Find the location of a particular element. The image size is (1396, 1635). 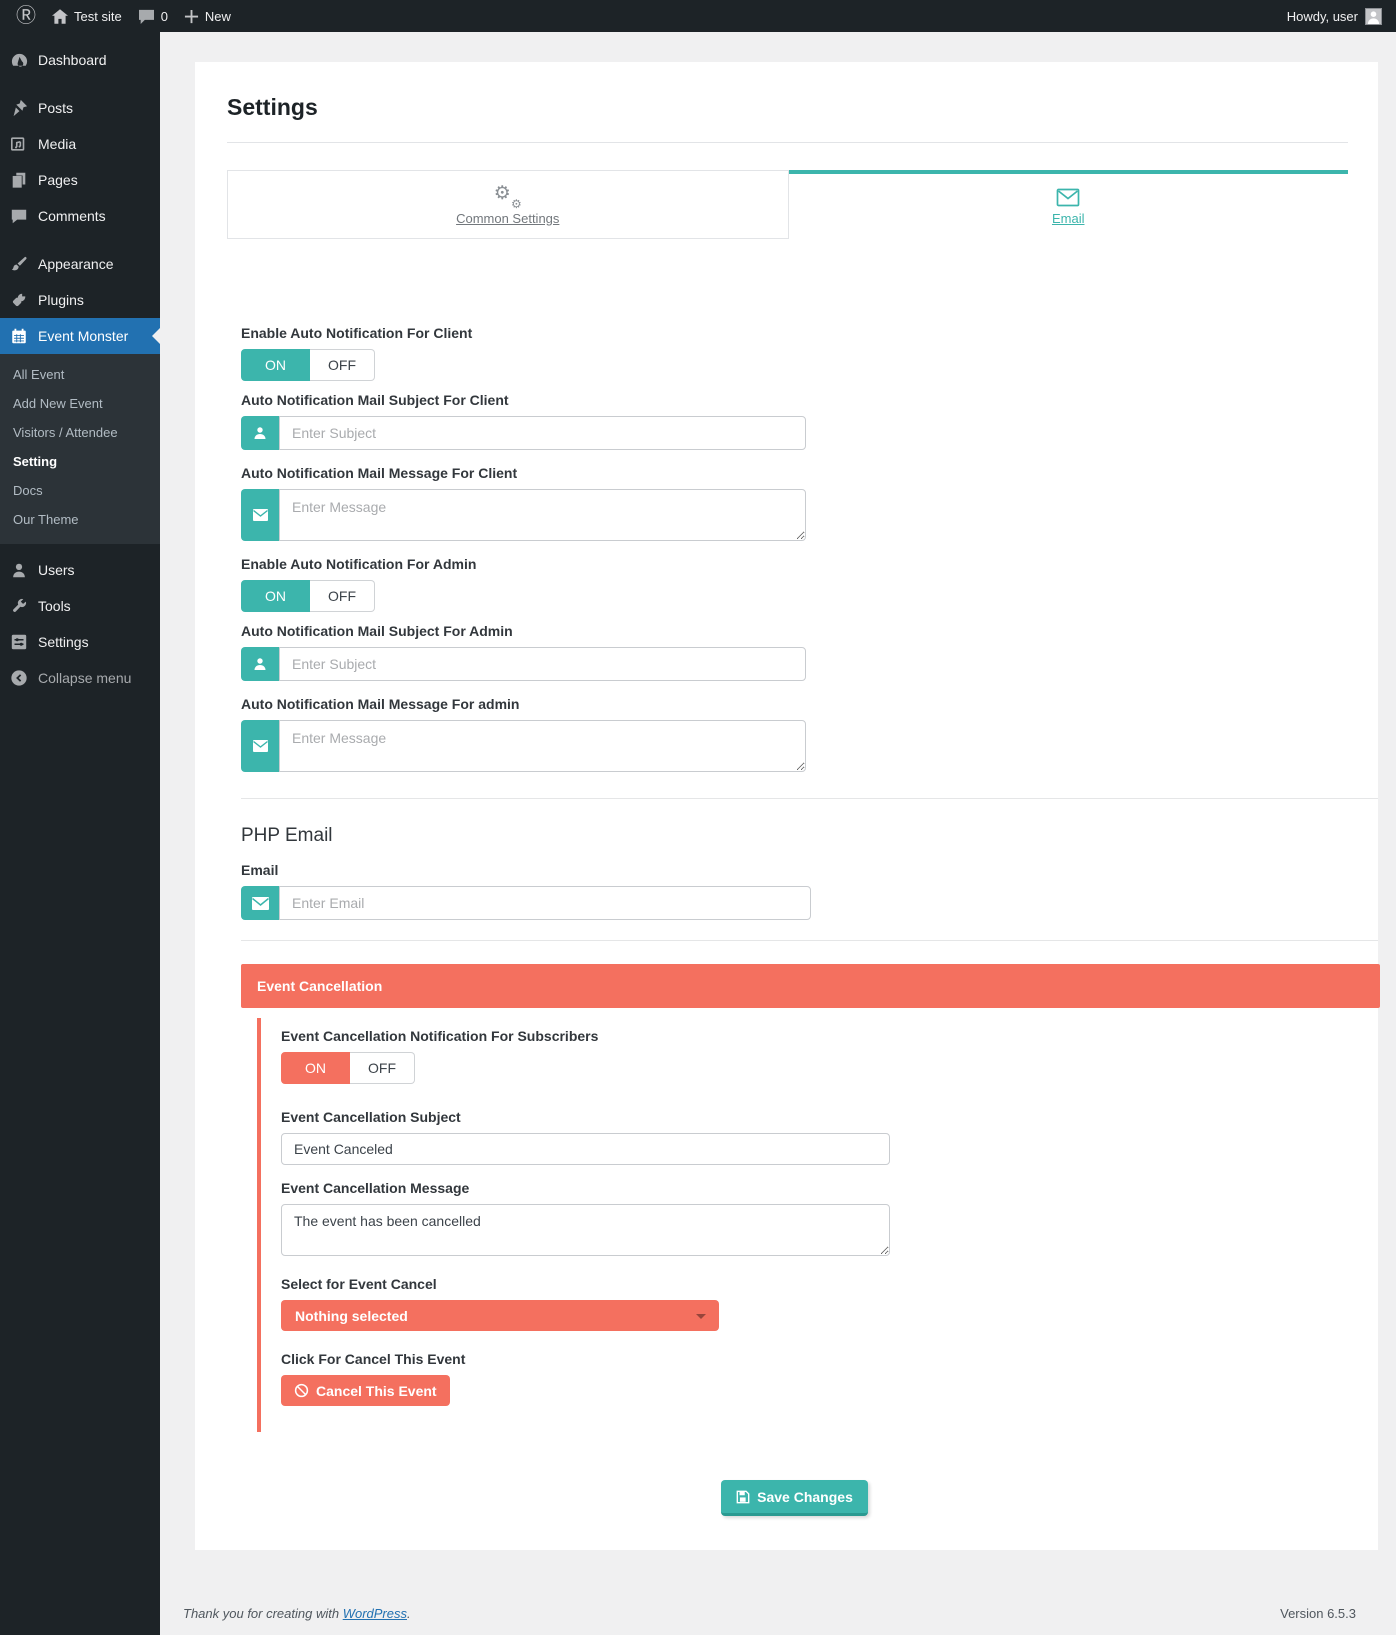

tab-label: Email is located at coordinates (1068, 218).